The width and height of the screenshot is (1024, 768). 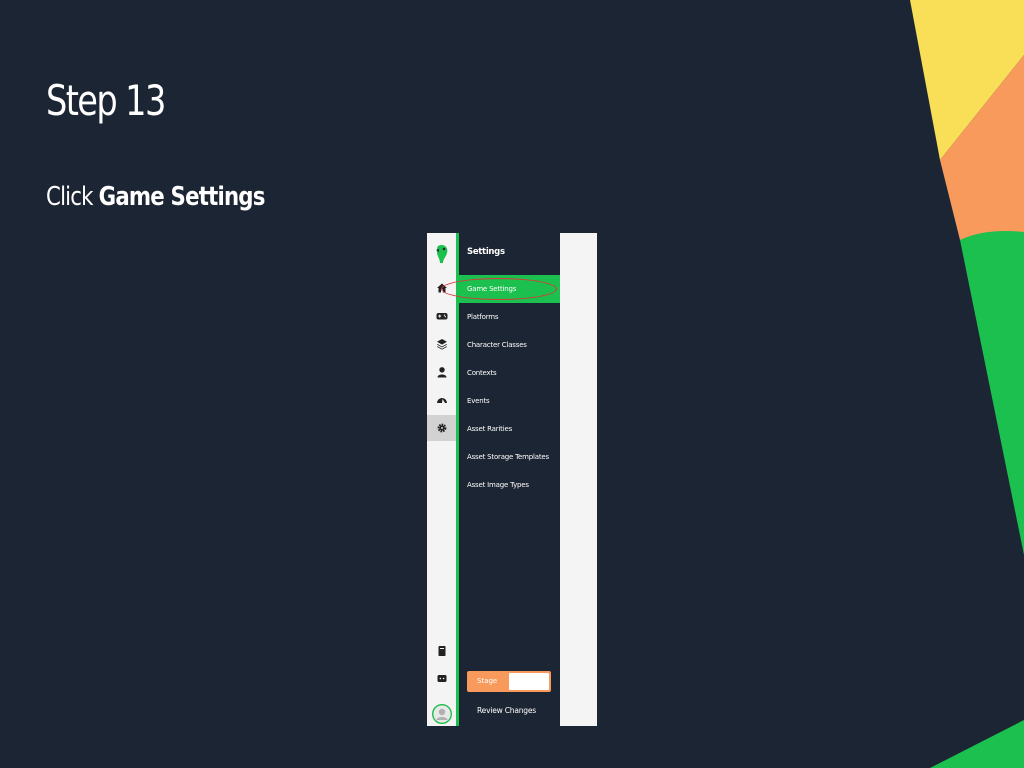 I want to click on avatar-icon, so click(x=441, y=714).